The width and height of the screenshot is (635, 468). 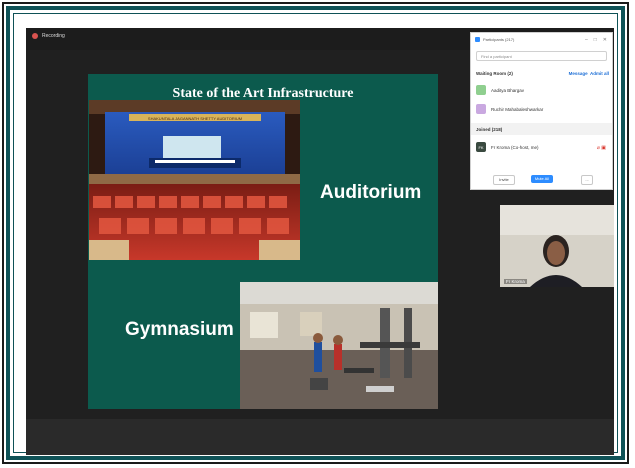 I want to click on participant-name: Aaditya Bhargav, so click(x=508, y=90).